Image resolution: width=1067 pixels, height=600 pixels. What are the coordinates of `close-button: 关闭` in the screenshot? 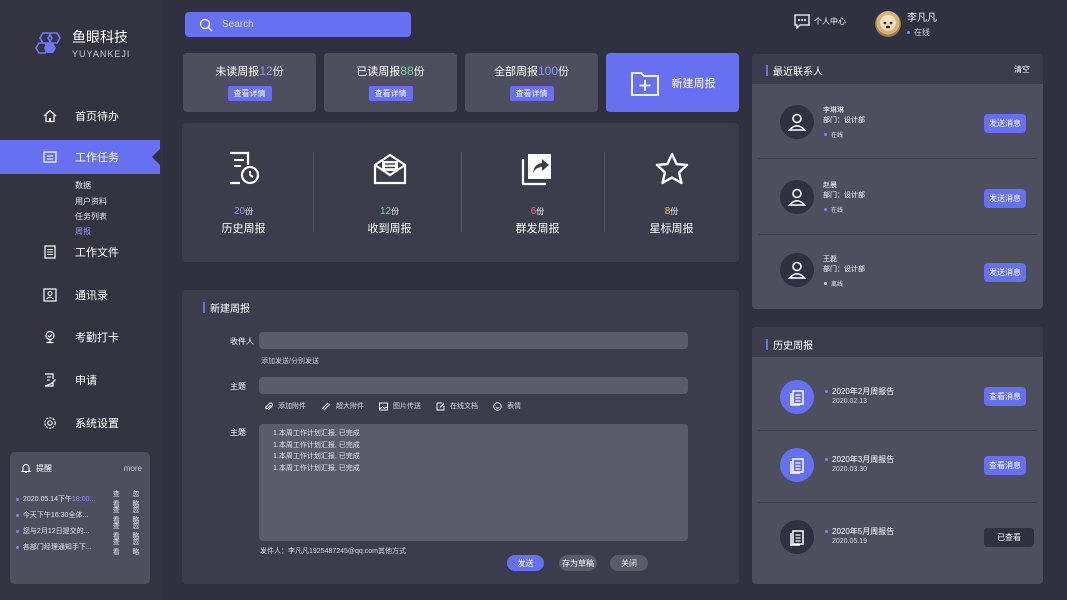 It's located at (629, 563).